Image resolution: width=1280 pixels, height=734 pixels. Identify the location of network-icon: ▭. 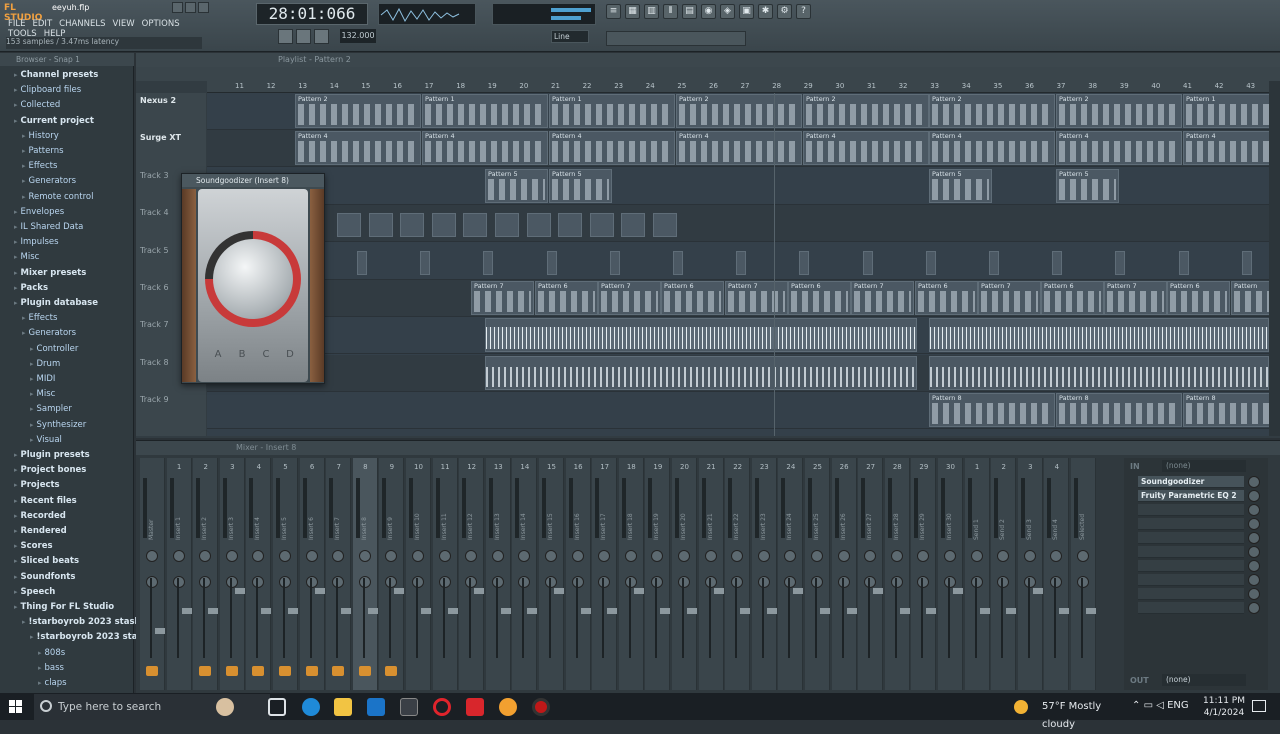
(1148, 705).